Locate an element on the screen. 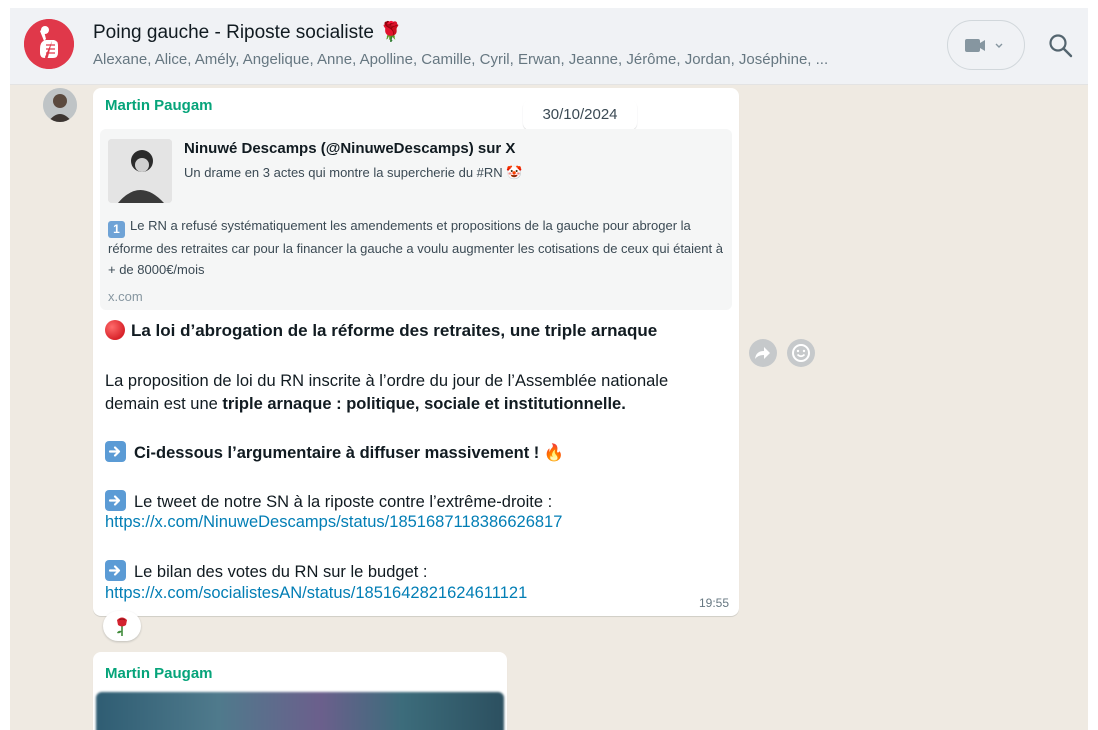 This screenshot has width=1098, height=730. fist-rose-logo-icon is located at coordinates (49, 44).